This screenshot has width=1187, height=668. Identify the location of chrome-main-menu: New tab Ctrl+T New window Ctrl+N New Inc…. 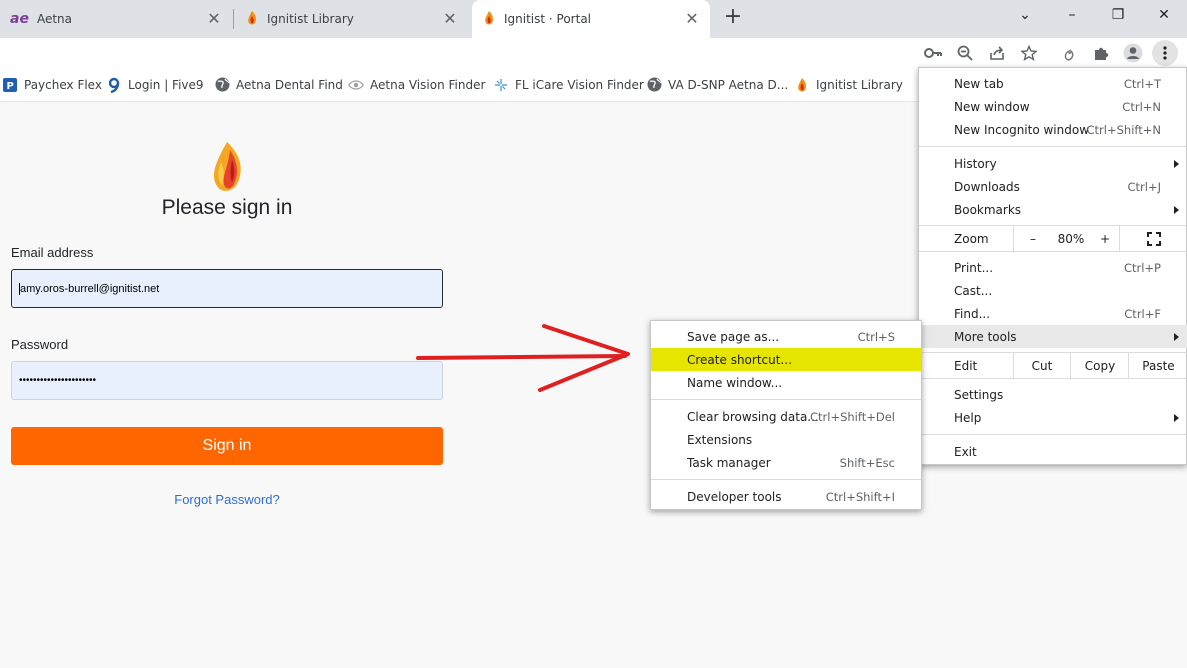
(1052, 266).